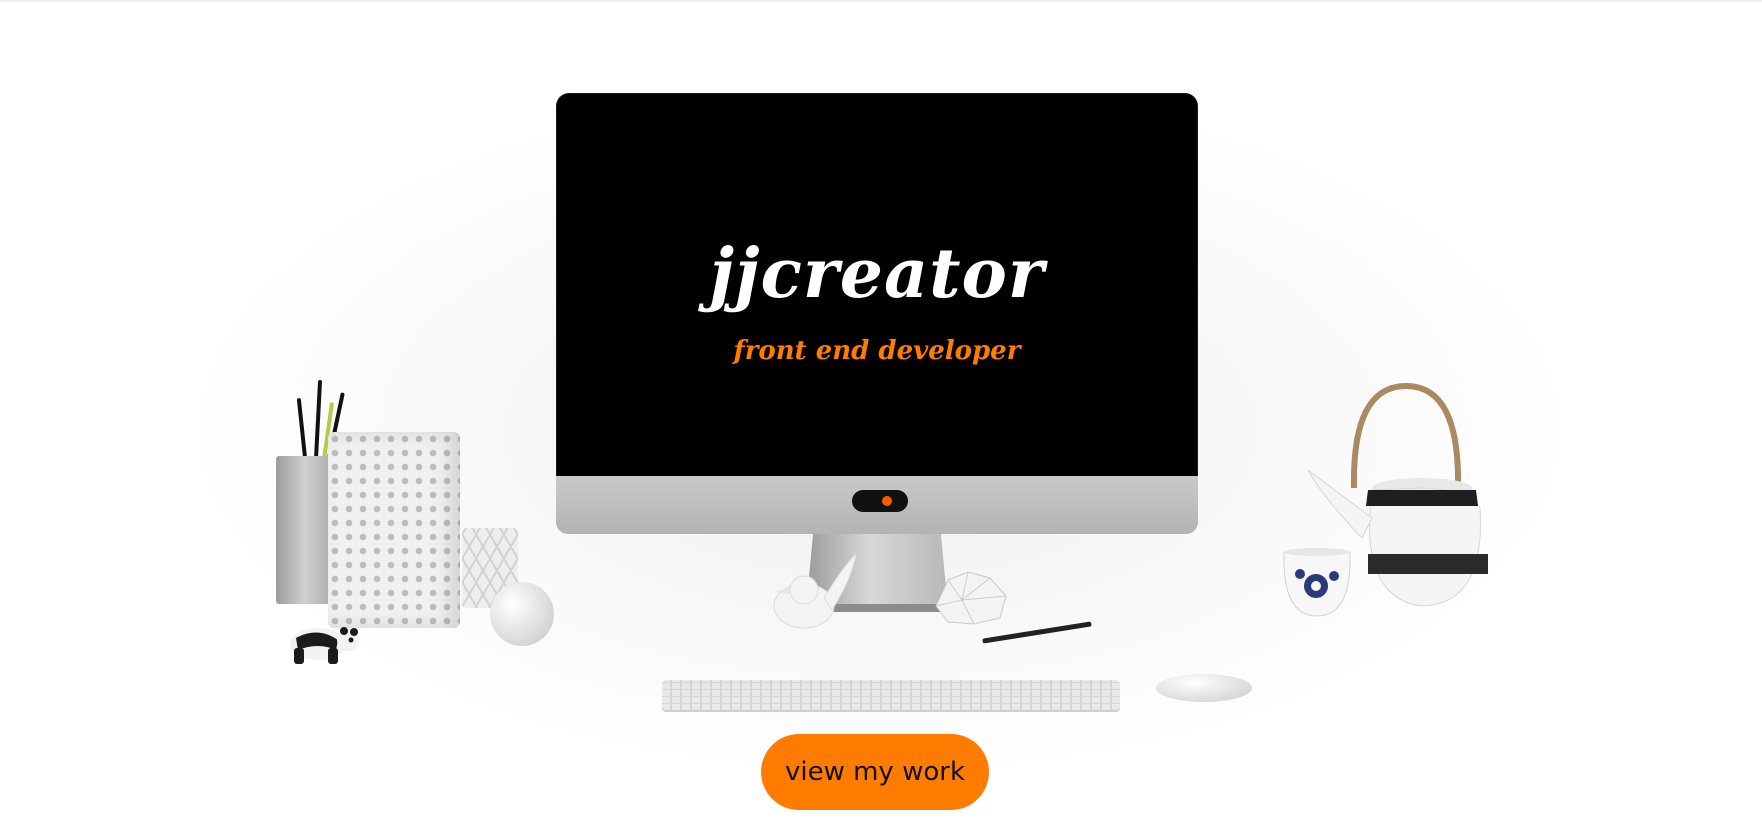 The width and height of the screenshot is (1762, 830). I want to click on crumpled-paper, so click(971, 598).